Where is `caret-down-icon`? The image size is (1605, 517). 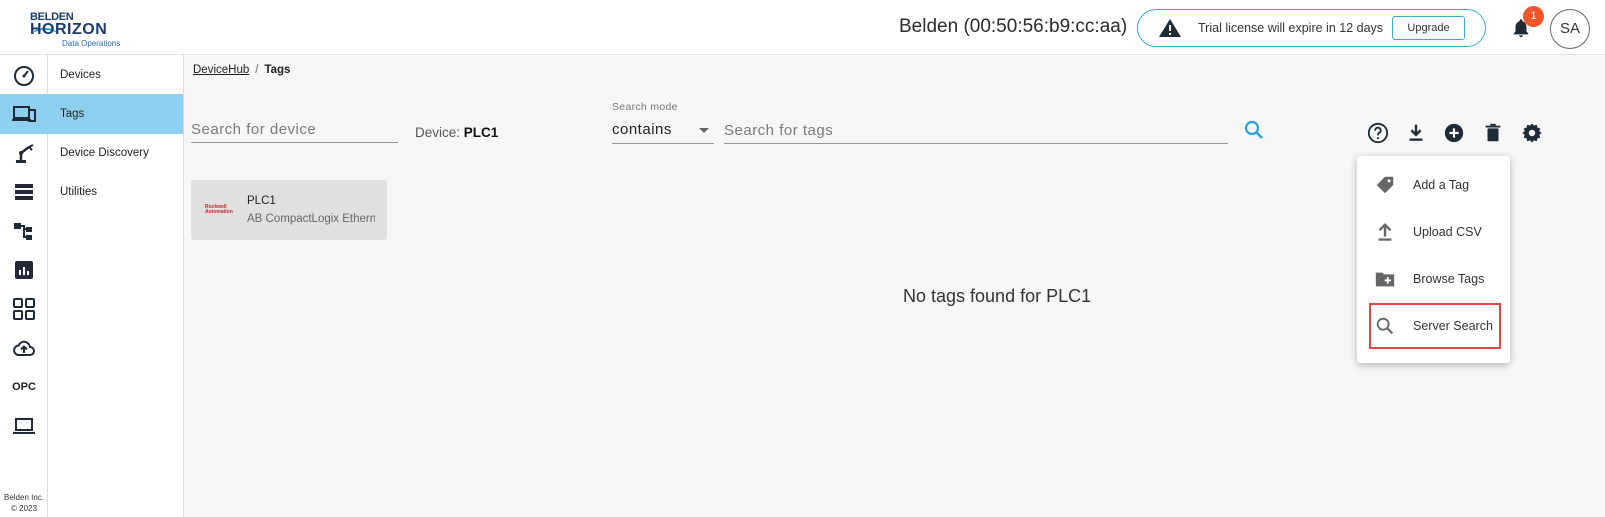 caret-down-icon is located at coordinates (704, 130).